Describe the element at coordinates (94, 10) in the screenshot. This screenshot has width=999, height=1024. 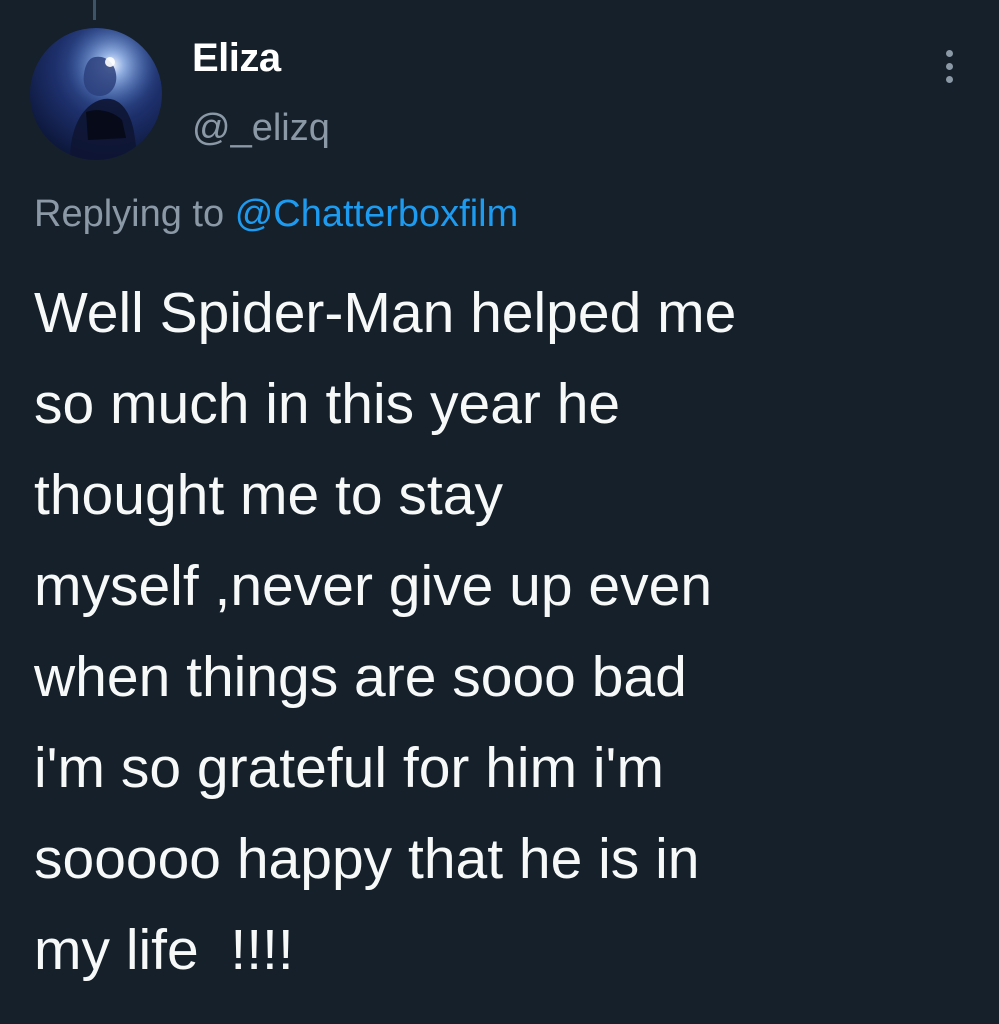
I see `thread-connector-line` at that location.